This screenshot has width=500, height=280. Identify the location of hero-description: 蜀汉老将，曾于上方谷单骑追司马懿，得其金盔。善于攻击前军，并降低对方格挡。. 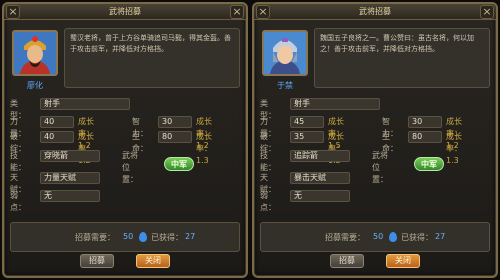
(152, 58).